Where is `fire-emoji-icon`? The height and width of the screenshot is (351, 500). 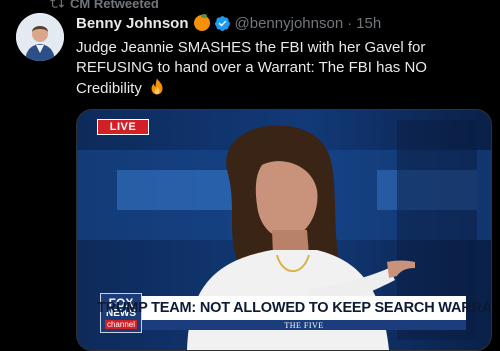 fire-emoji-icon is located at coordinates (157, 86).